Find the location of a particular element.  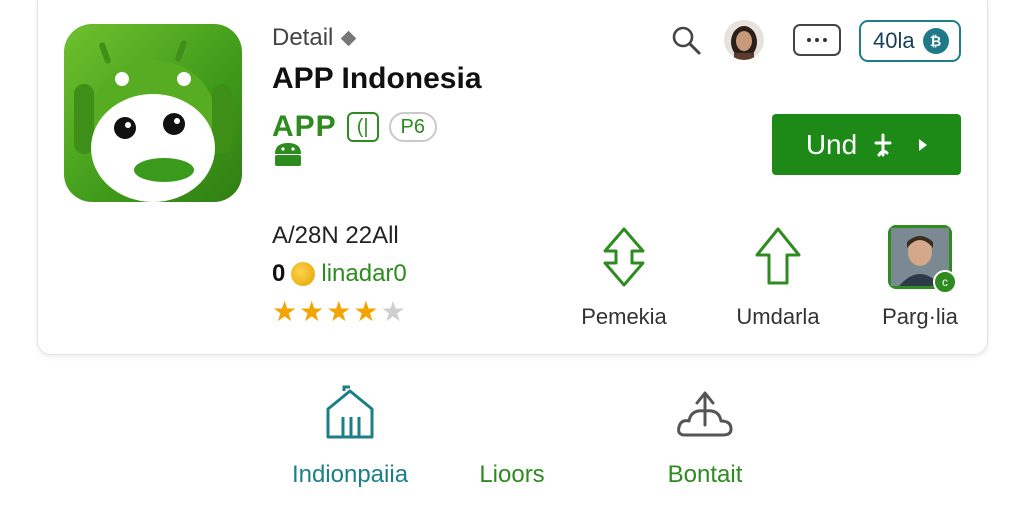

nav-label: Bontait is located at coordinates (705, 474).